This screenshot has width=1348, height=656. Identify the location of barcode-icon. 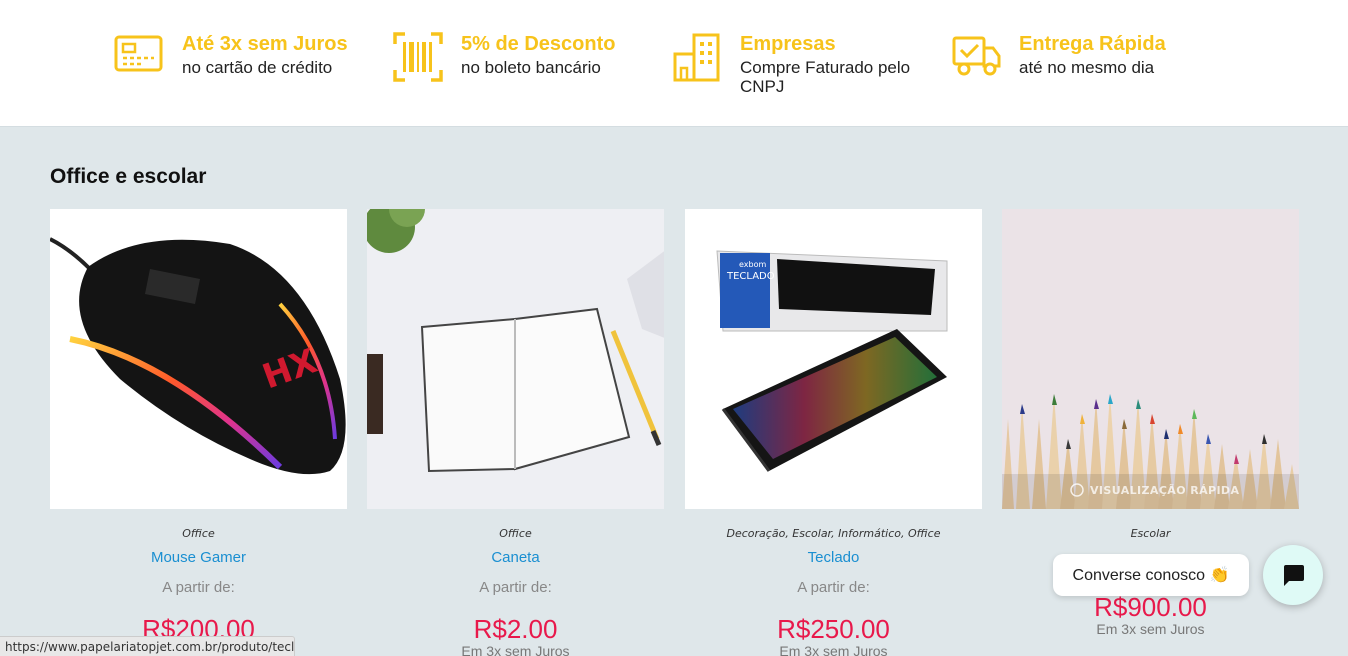
(418, 57).